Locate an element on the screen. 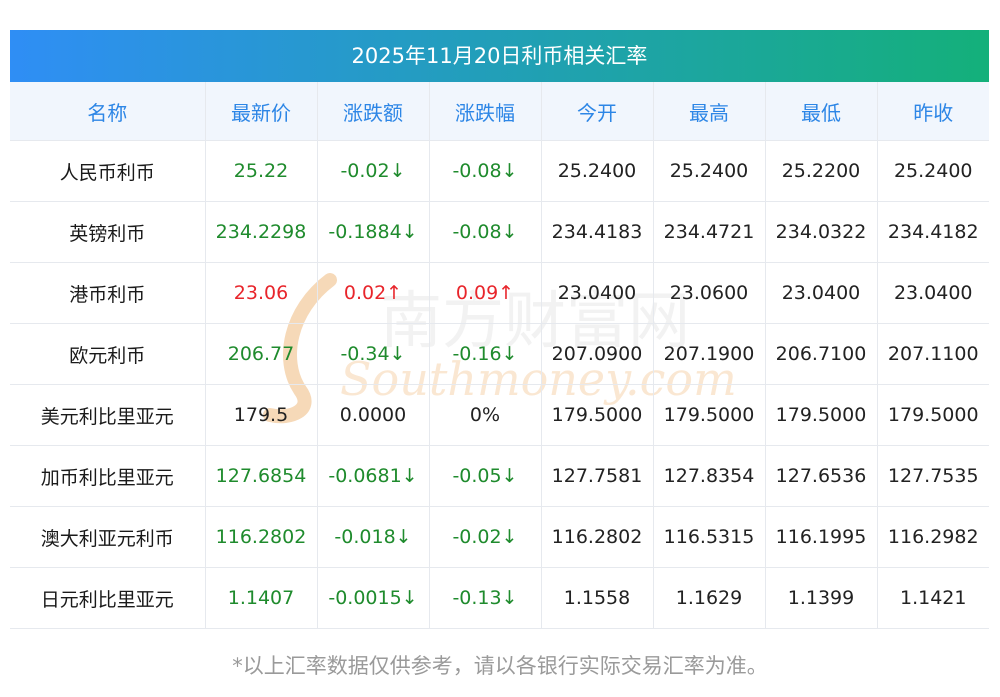  cell-name: 港币利币 is located at coordinates (108, 293).